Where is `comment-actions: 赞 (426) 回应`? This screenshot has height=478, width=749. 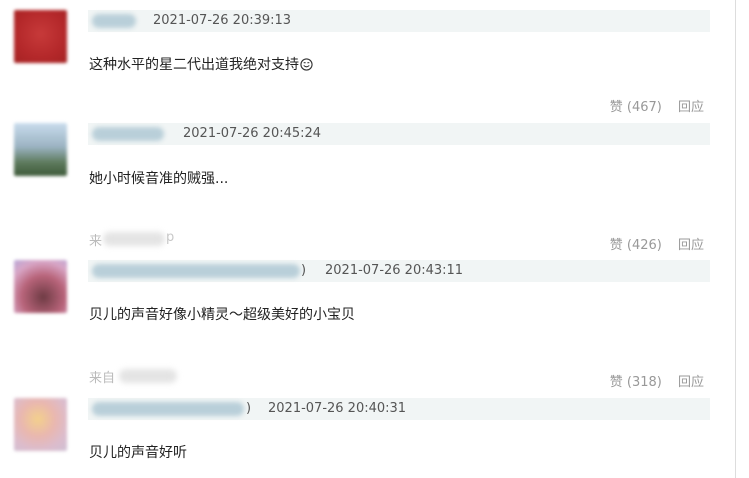
comment-actions: 赞 (426) 回应 is located at coordinates (657, 243).